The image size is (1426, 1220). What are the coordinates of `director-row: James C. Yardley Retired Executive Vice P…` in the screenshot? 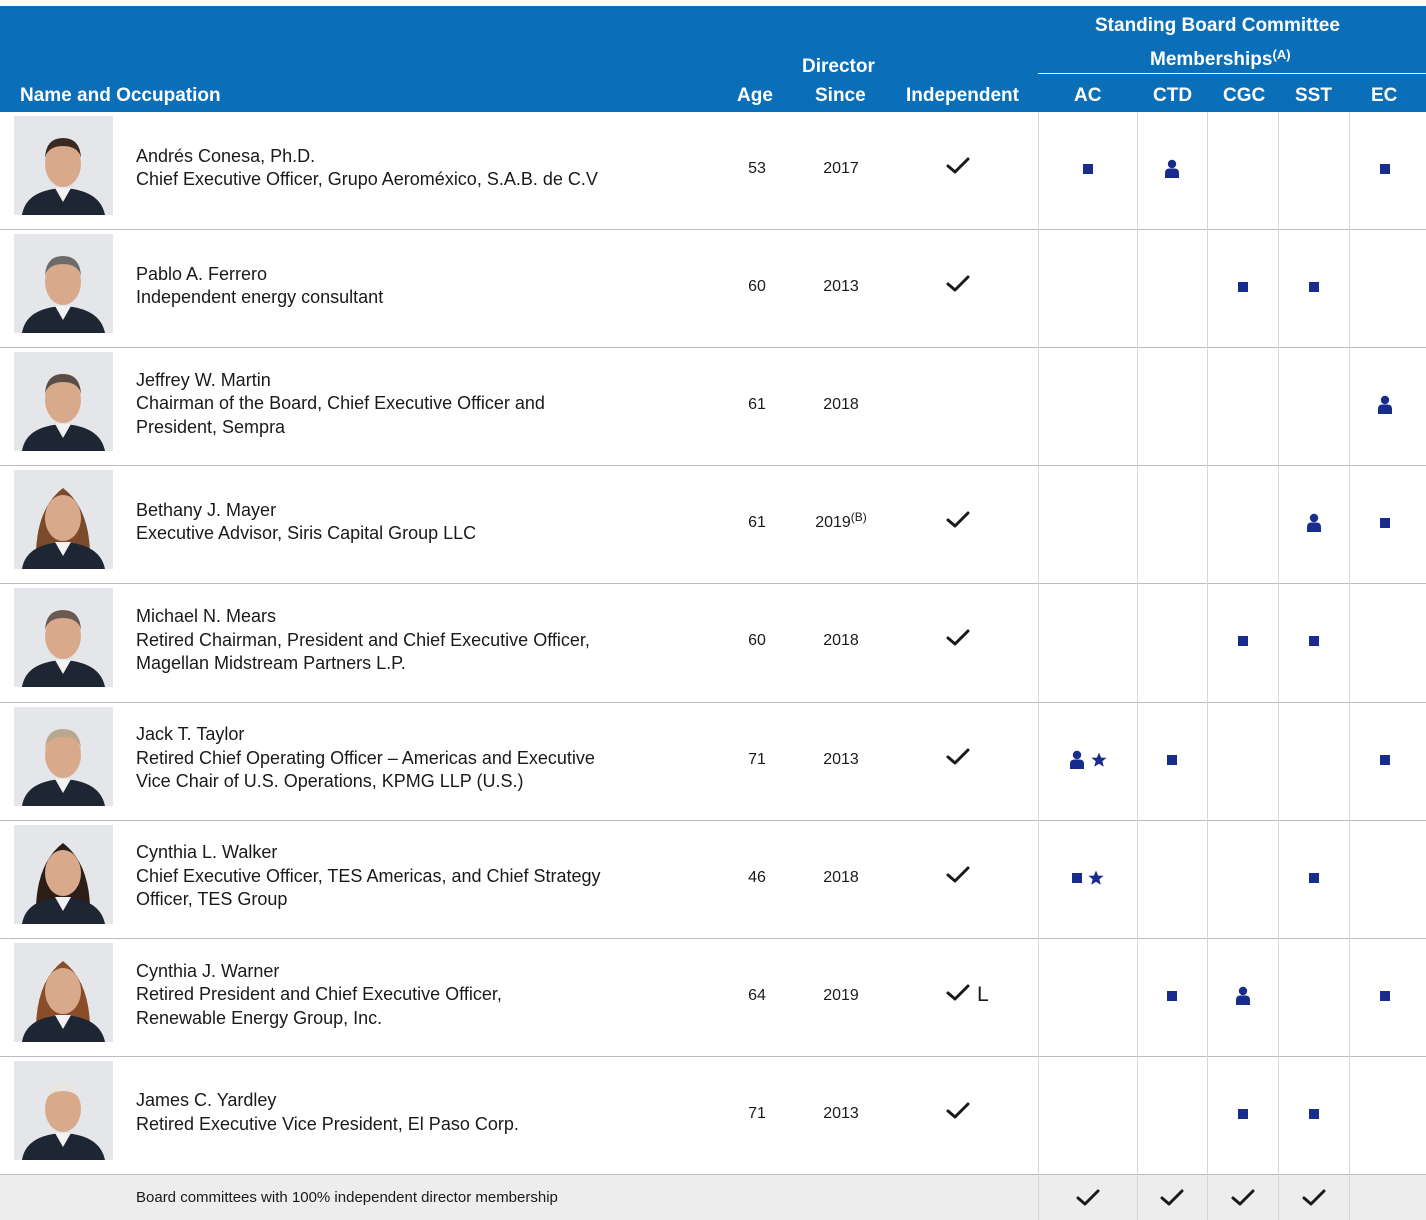 It's located at (713, 1116).